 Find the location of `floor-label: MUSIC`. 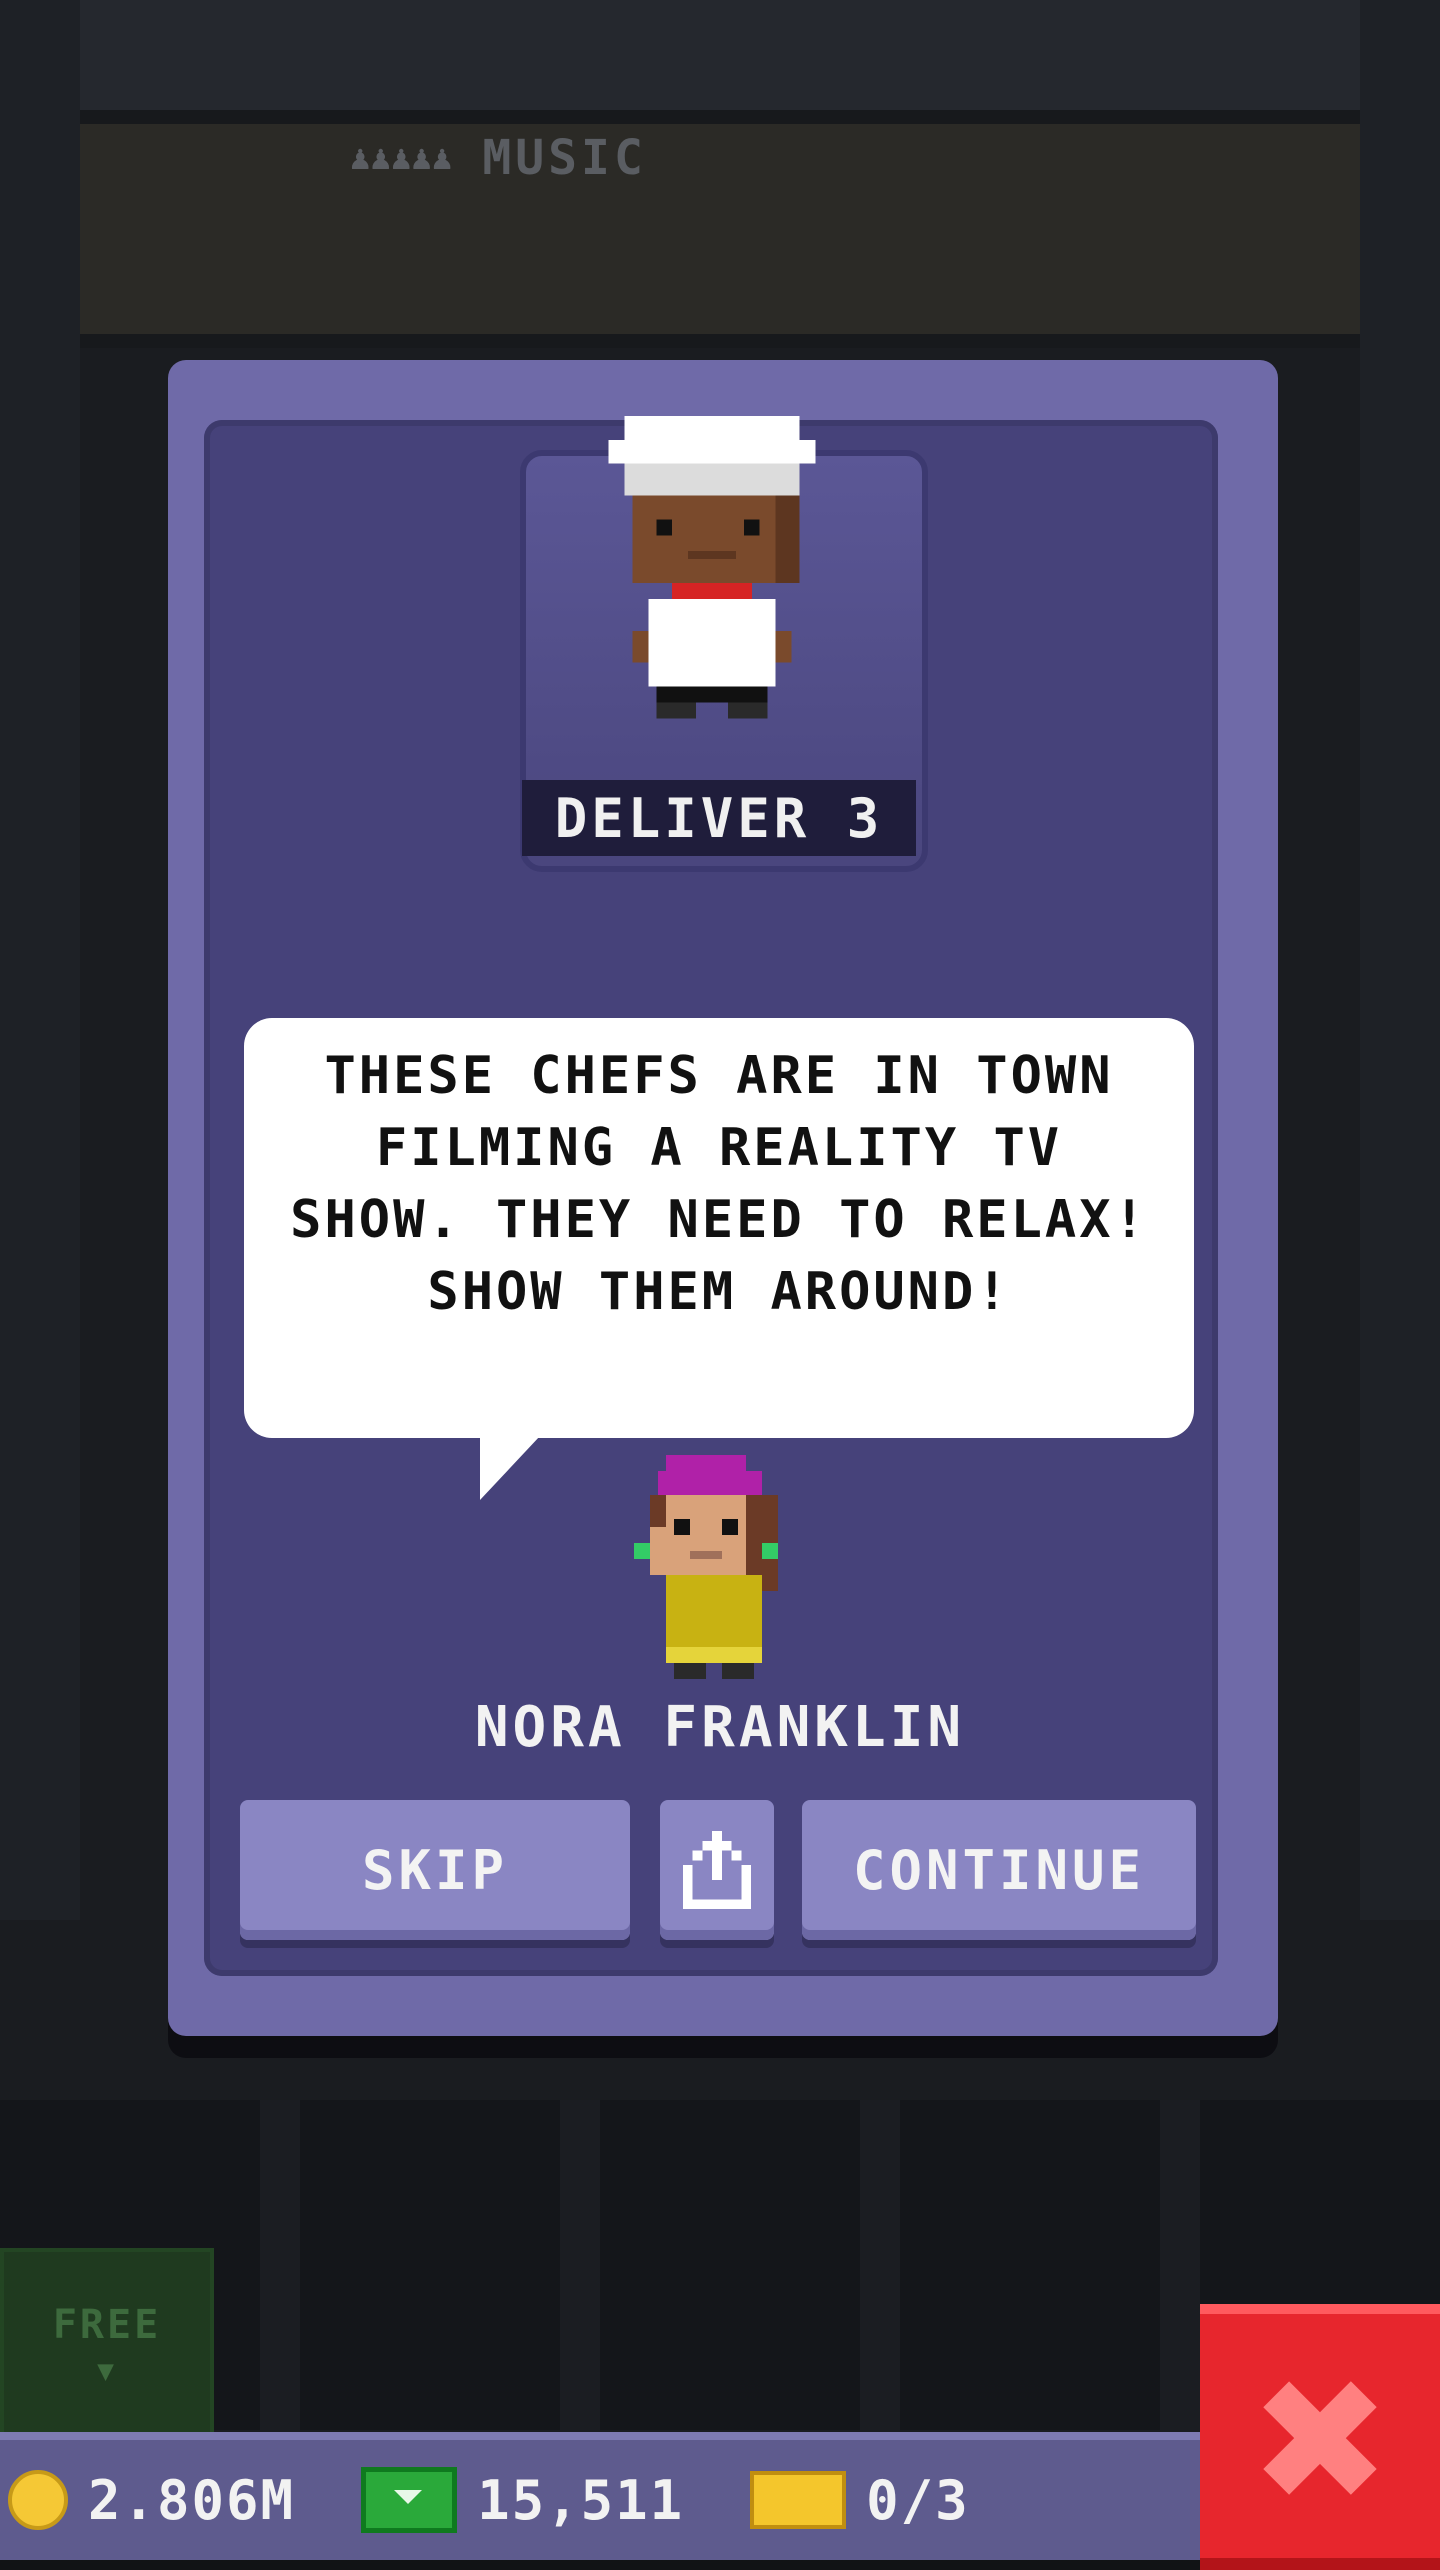

floor-label: MUSIC is located at coordinates (564, 158).